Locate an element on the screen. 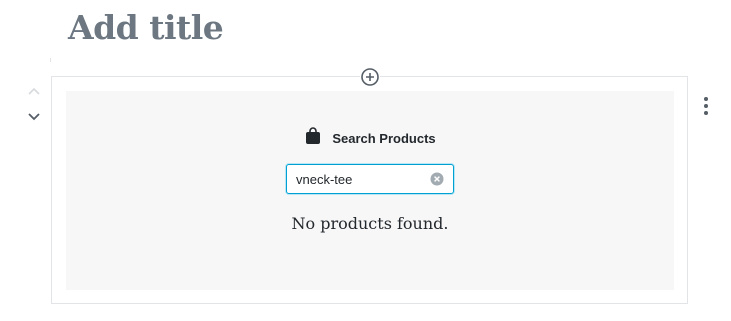 This screenshot has width=731, height=321. block-mover is located at coordinates (34, 106).